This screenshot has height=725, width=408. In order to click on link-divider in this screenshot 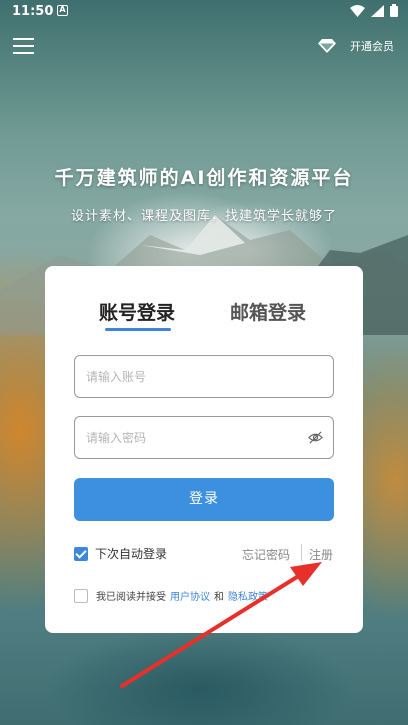, I will do `click(301, 552)`.